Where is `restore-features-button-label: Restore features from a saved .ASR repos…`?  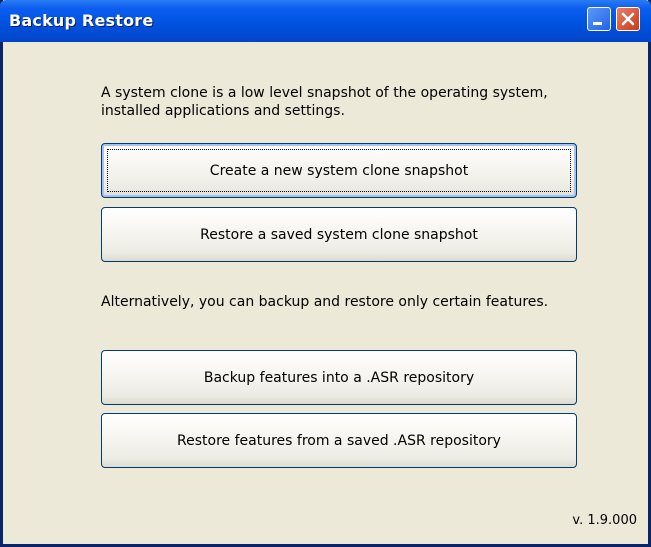 restore-features-button-label: Restore features from a saved .ASR repos… is located at coordinates (339, 440).